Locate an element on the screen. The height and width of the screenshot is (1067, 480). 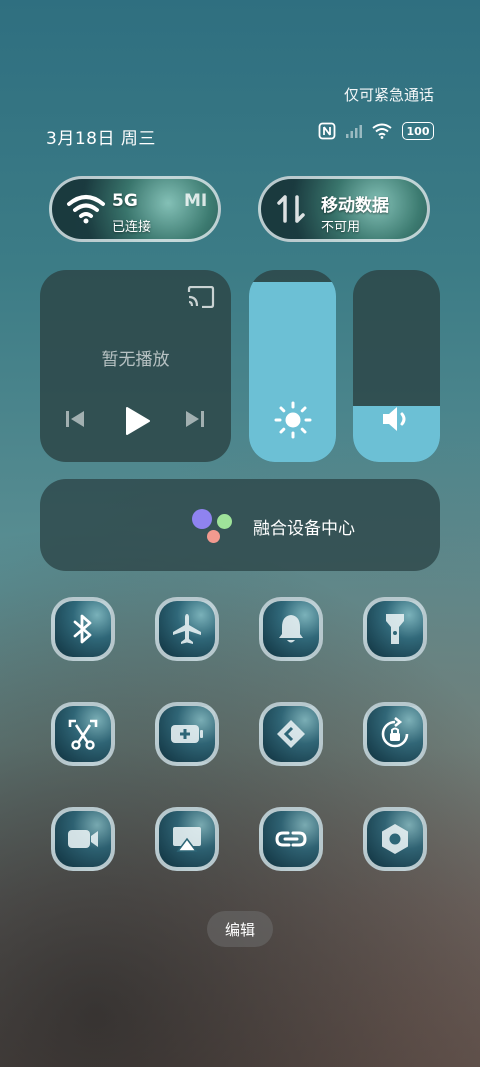
rotation-lock-toggle is located at coordinates (395, 734).